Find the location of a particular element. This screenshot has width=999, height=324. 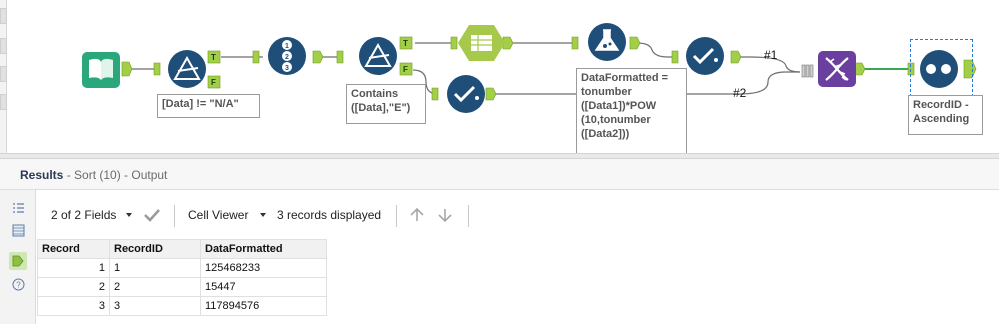

arrow-up-icon is located at coordinates (417, 217).